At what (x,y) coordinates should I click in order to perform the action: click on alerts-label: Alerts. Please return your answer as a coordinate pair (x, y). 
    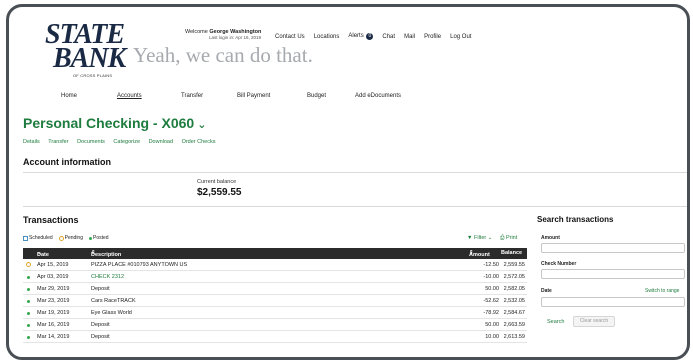
    Looking at the image, I should click on (356, 36).